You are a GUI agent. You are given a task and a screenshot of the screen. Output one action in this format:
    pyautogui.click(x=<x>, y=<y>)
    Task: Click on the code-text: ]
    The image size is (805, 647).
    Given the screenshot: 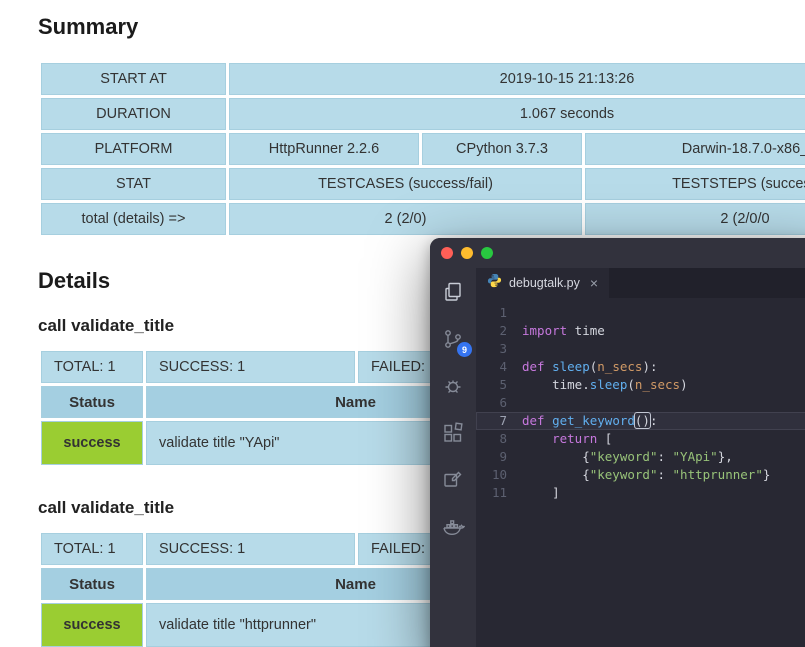 What is the action you would take?
    pyautogui.click(x=541, y=492)
    